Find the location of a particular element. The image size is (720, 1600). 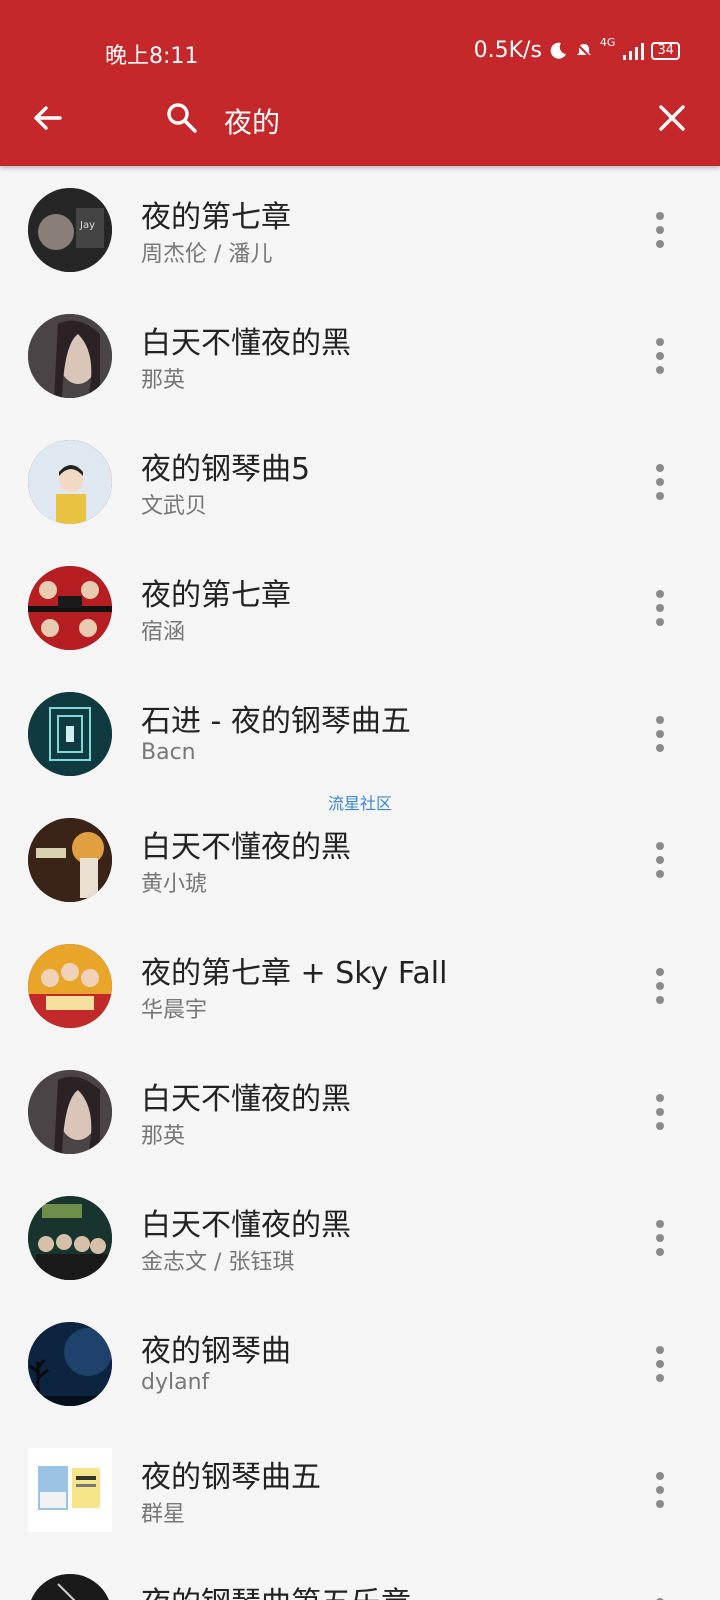

status-right: 0.5K/s 4G 34 is located at coordinates (576, 49).